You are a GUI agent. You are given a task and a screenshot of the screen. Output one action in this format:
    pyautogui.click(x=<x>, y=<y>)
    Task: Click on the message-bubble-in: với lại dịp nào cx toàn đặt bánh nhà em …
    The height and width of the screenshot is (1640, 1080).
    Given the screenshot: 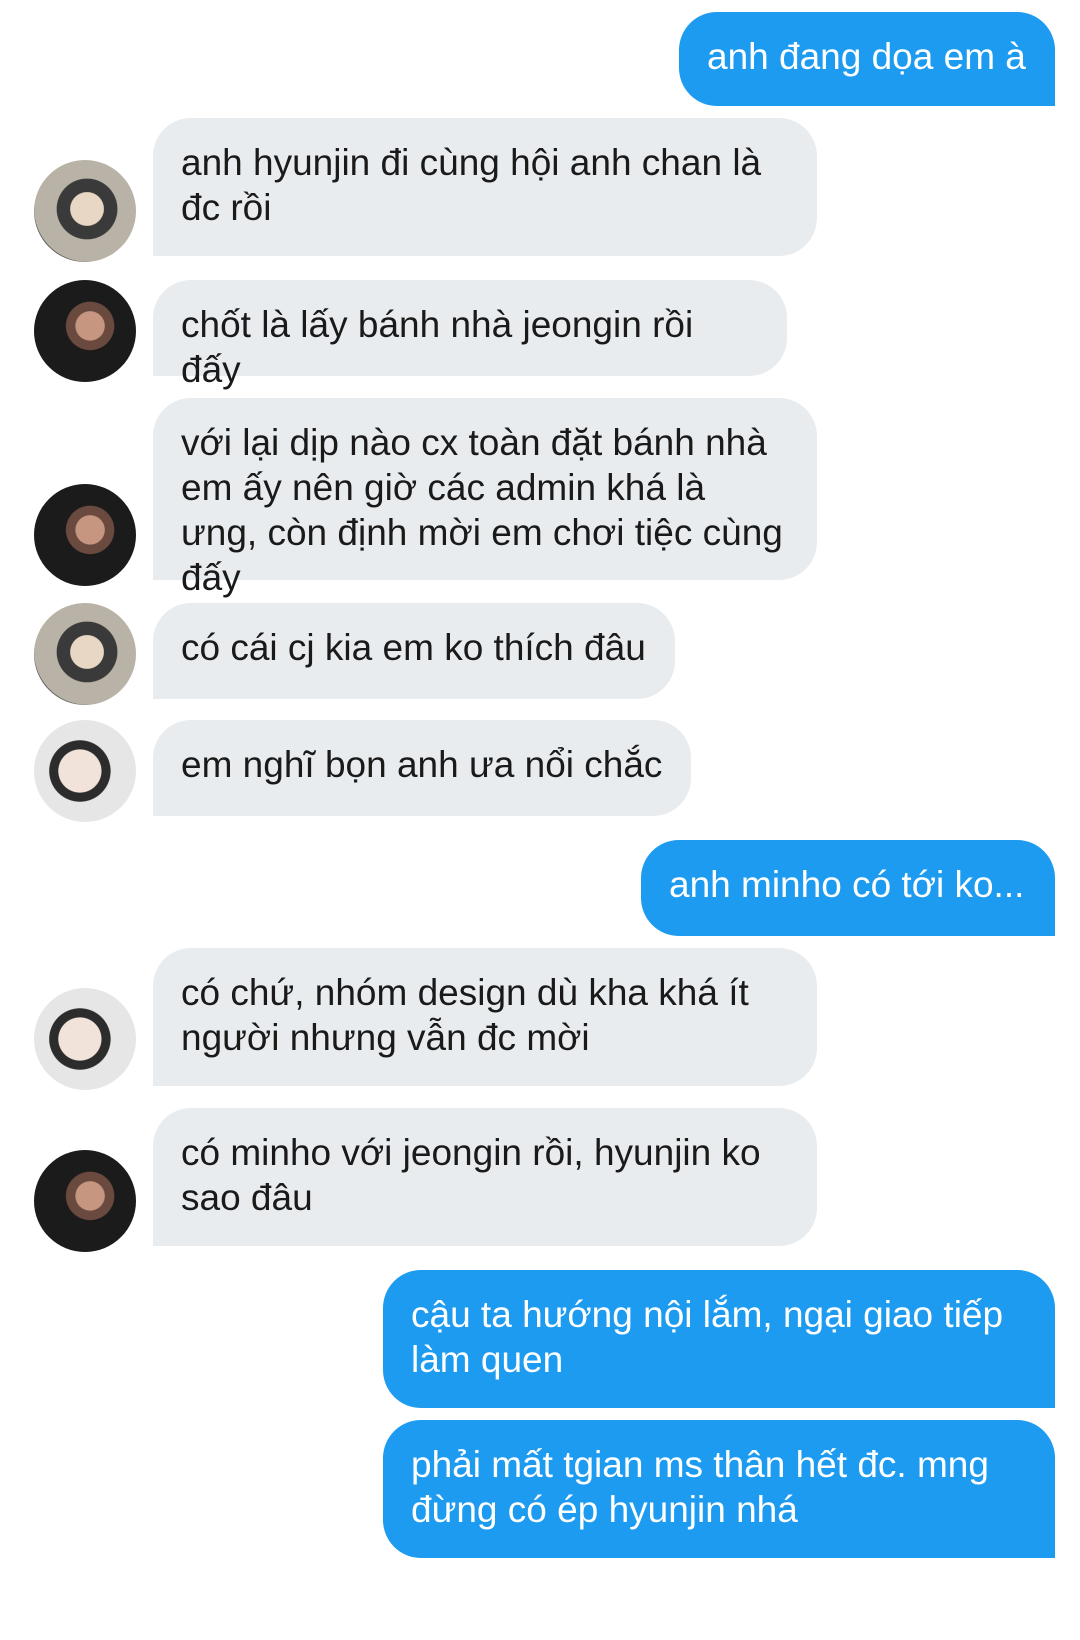 What is the action you would take?
    pyautogui.click(x=485, y=498)
    